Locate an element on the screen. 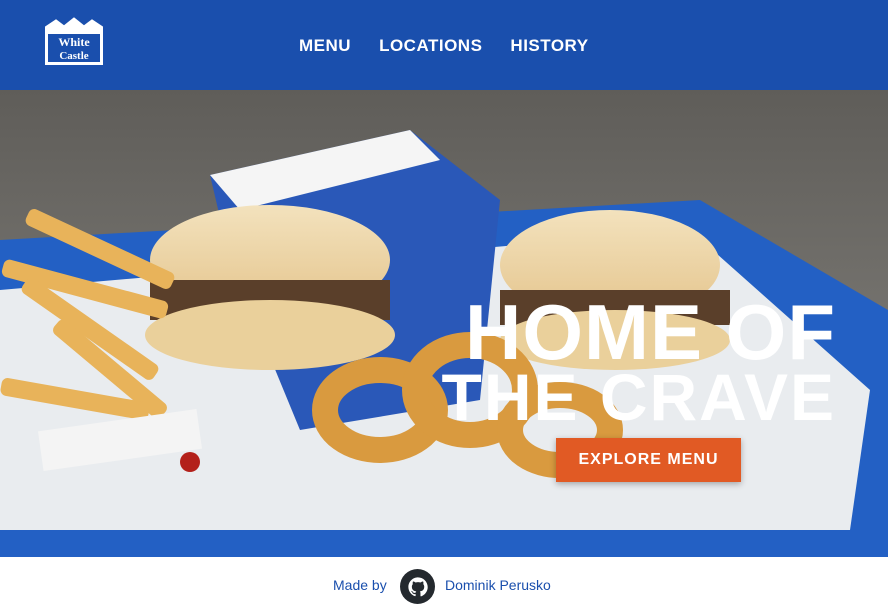  hero-title-line1: HOME OF is located at coordinates (650, 332).